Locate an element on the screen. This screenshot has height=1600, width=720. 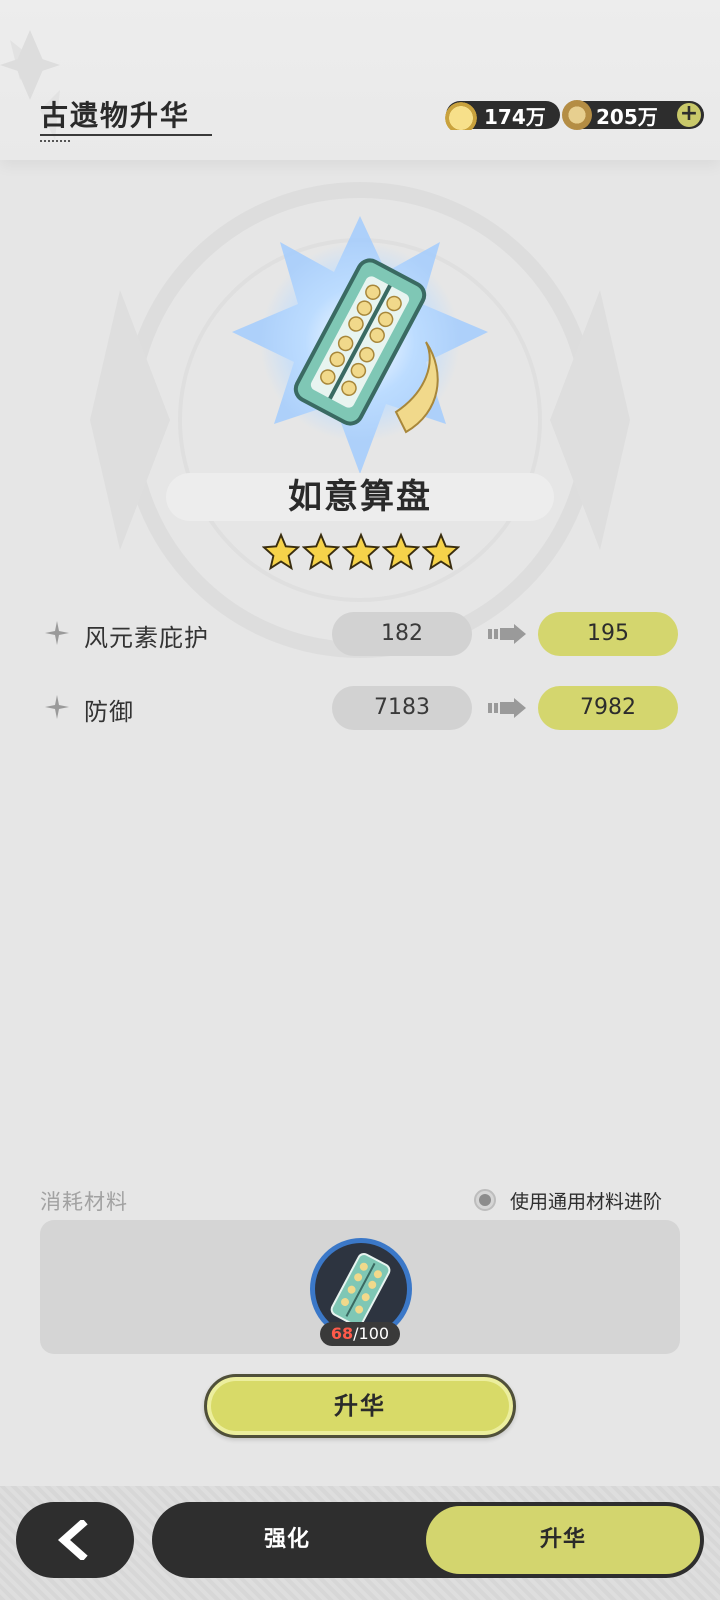
tab-enhance: 强化 is located at coordinates (287, 1540).